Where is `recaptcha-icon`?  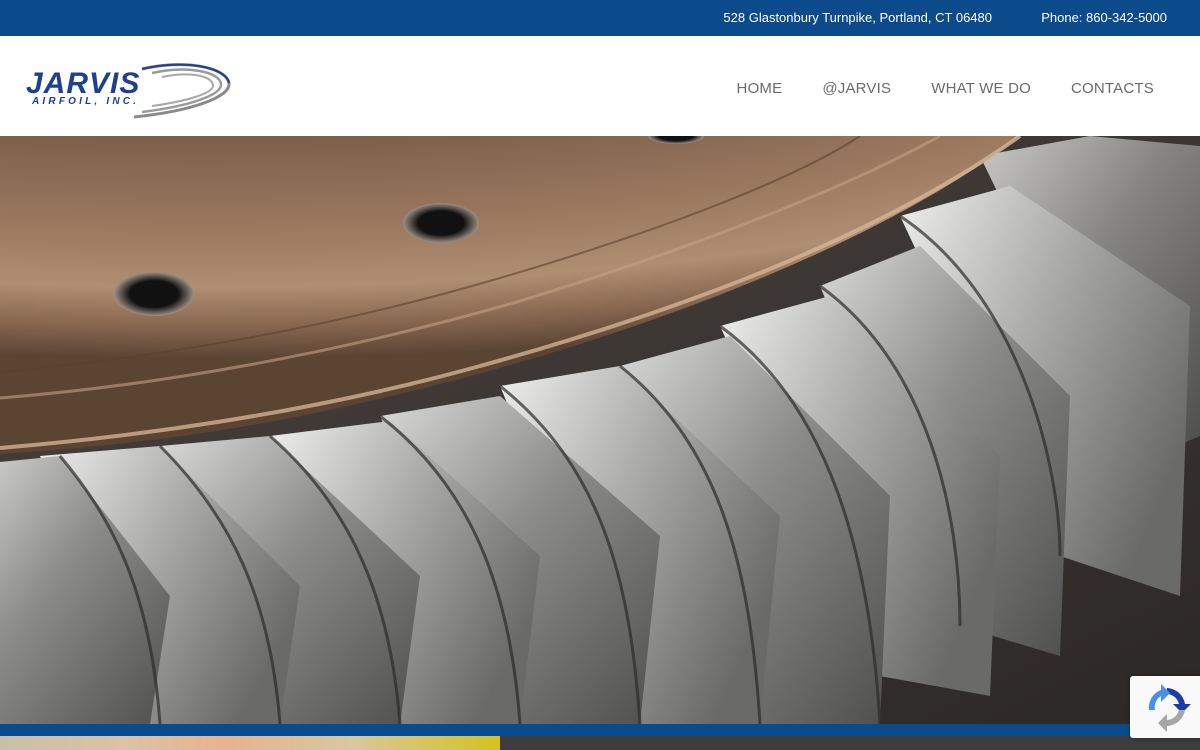
recaptcha-icon is located at coordinates (1169, 708).